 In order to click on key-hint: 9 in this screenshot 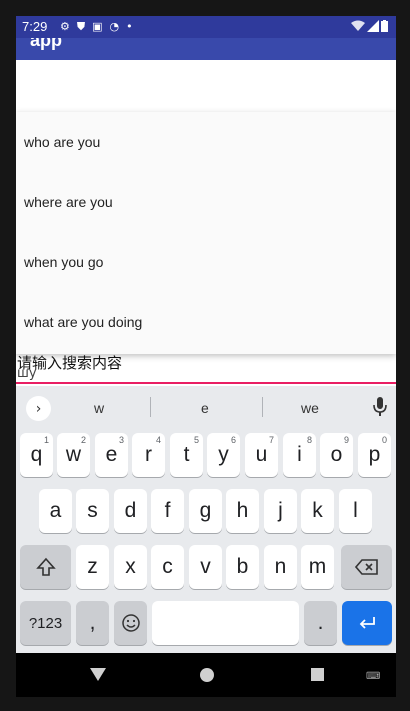, I will do `click(346, 440)`.